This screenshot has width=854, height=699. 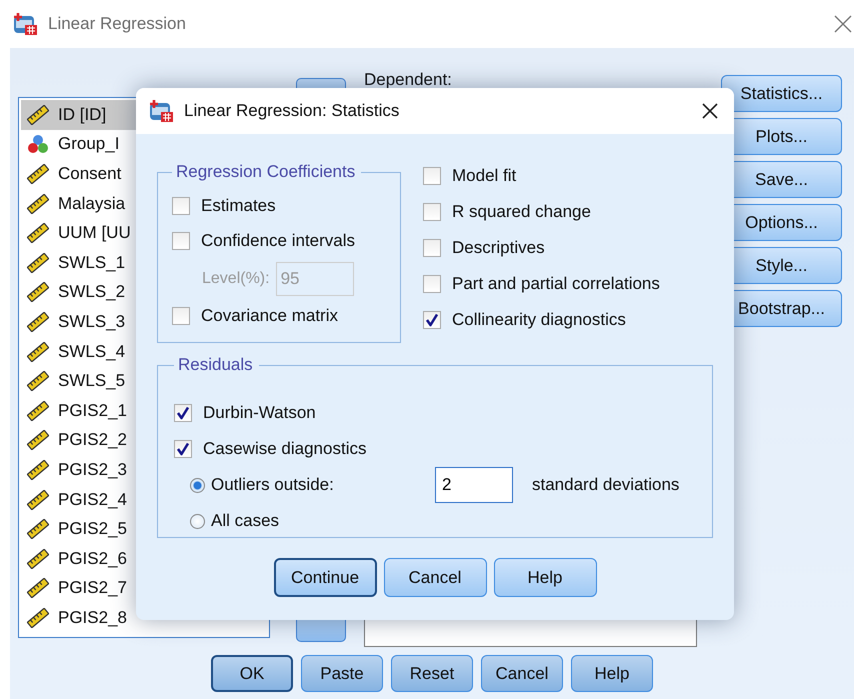 What do you see at coordinates (292, 111) in the screenshot?
I see `dialog-title: Linear Regression: Statistics` at bounding box center [292, 111].